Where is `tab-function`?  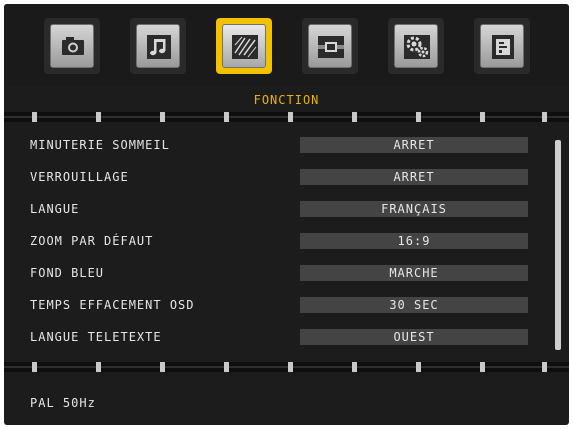 tab-function is located at coordinates (244, 46).